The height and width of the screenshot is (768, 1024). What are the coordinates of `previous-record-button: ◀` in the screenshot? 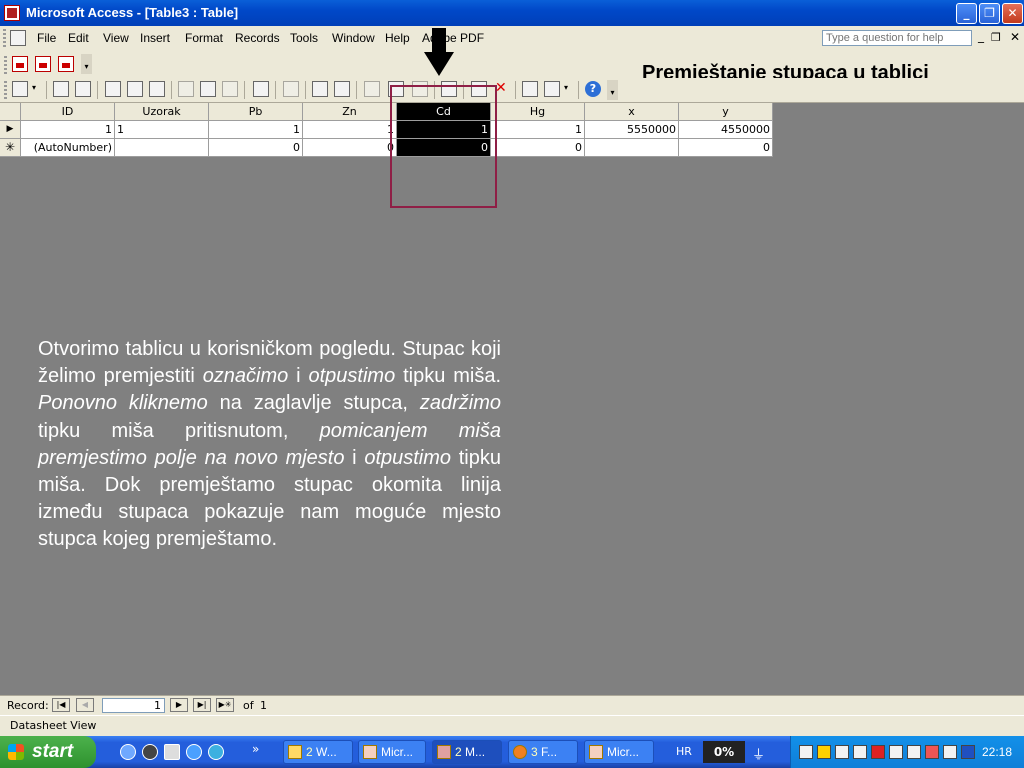 It's located at (85, 705).